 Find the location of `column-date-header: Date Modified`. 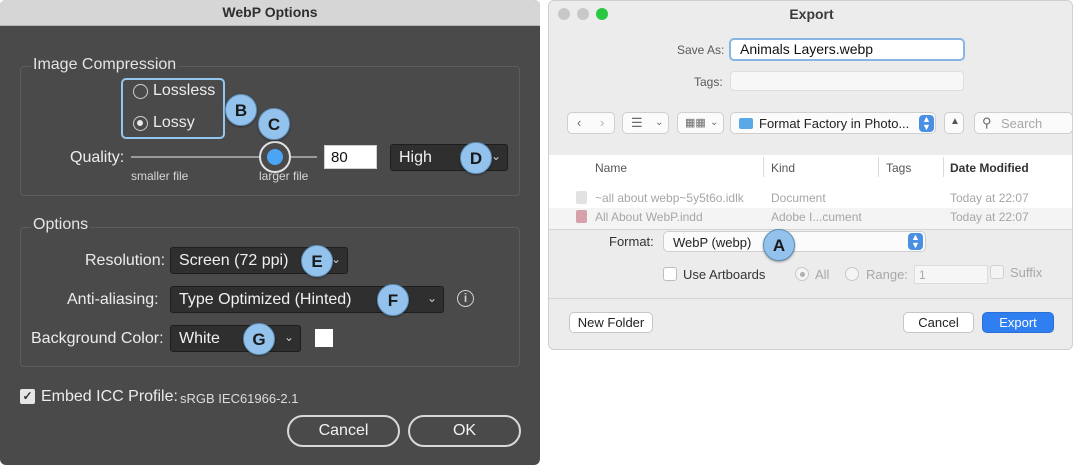

column-date-header: Date Modified is located at coordinates (989, 168).